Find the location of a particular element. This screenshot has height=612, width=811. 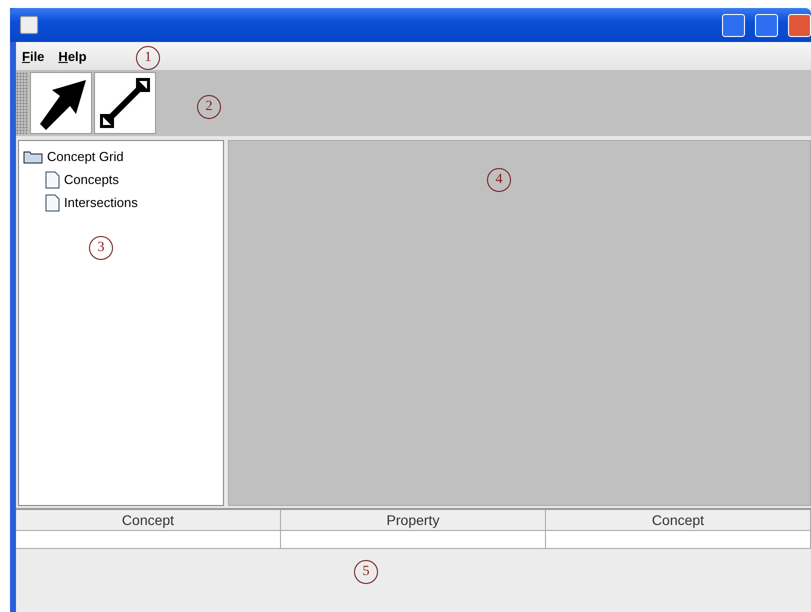

callout-number: 4 is located at coordinates (499, 180).